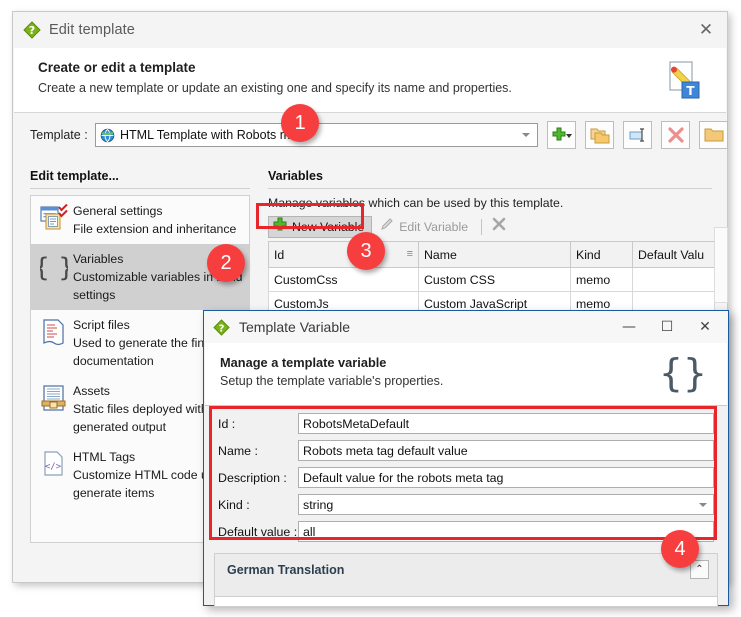  Describe the element at coordinates (466, 575) in the screenshot. I see `german-translation-group: German Translation ⌃` at that location.